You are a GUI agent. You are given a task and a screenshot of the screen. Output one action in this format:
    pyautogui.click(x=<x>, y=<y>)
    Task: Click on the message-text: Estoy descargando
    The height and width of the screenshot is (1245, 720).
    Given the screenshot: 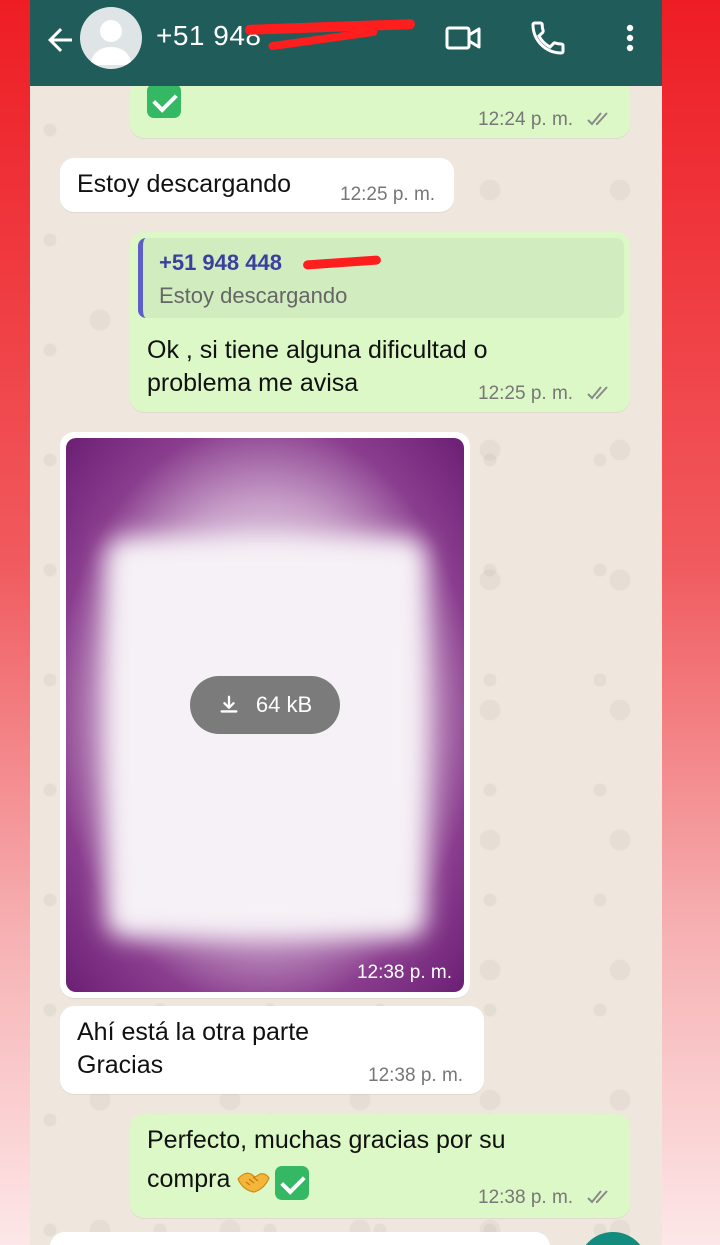 What is the action you would take?
    pyautogui.click(x=184, y=184)
    